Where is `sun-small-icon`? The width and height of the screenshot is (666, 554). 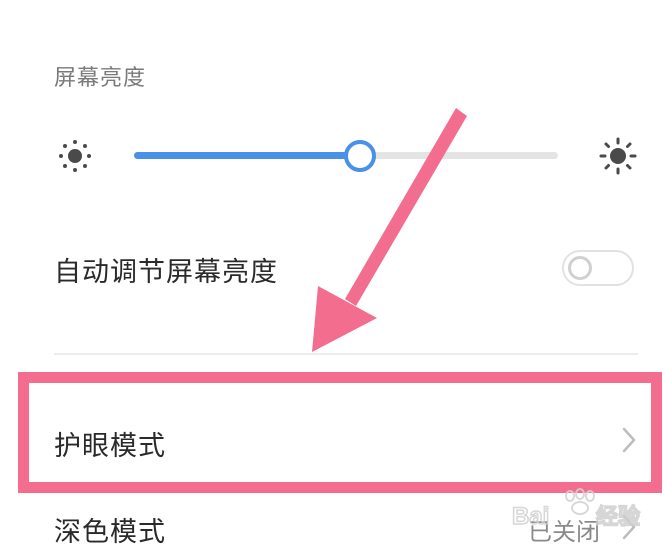 sun-small-icon is located at coordinates (75, 156).